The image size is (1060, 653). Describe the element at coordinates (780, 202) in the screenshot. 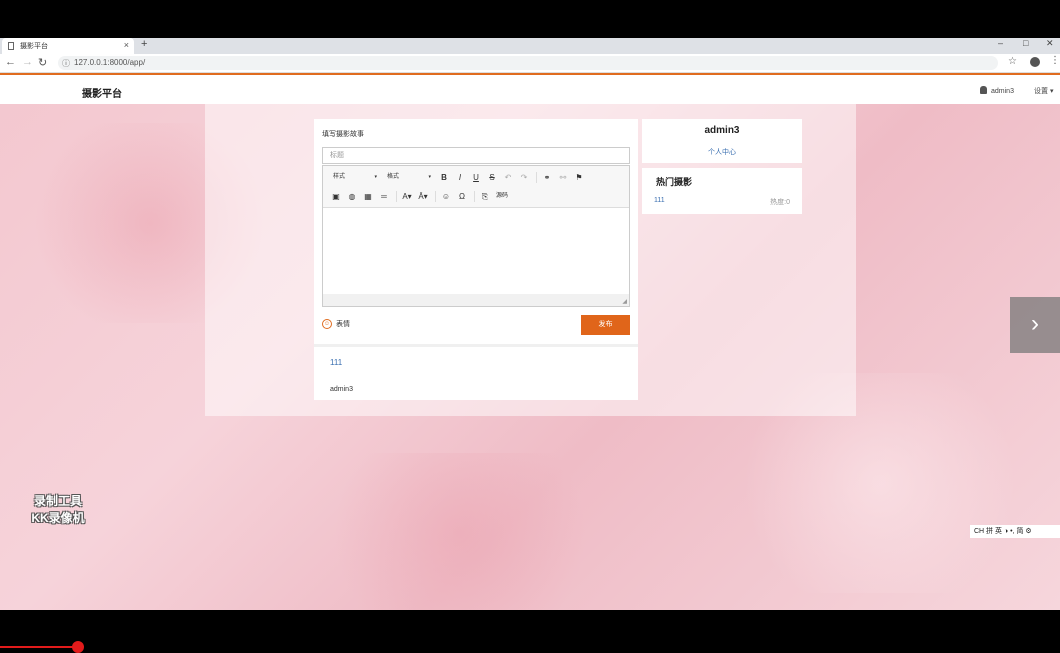

I see `hot-item-heat: 热度:0` at that location.